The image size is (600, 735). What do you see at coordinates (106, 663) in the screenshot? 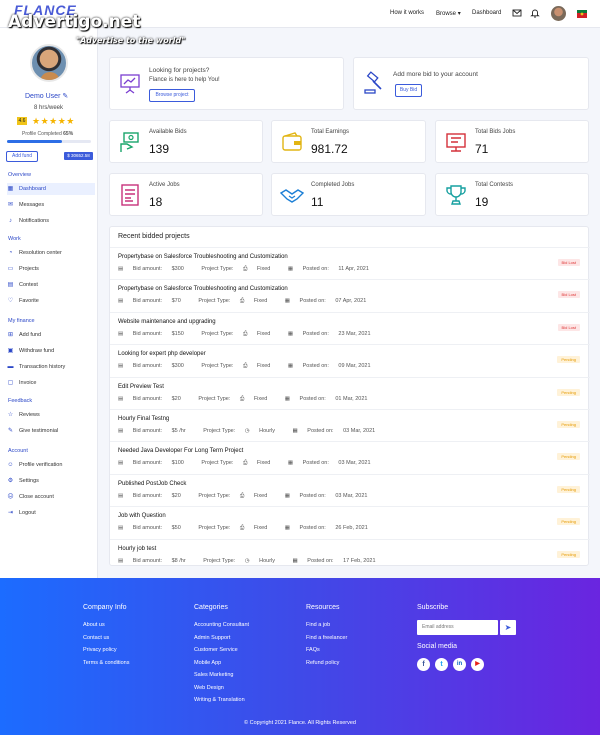
I see `footer-link: Terms & conditions` at bounding box center [106, 663].